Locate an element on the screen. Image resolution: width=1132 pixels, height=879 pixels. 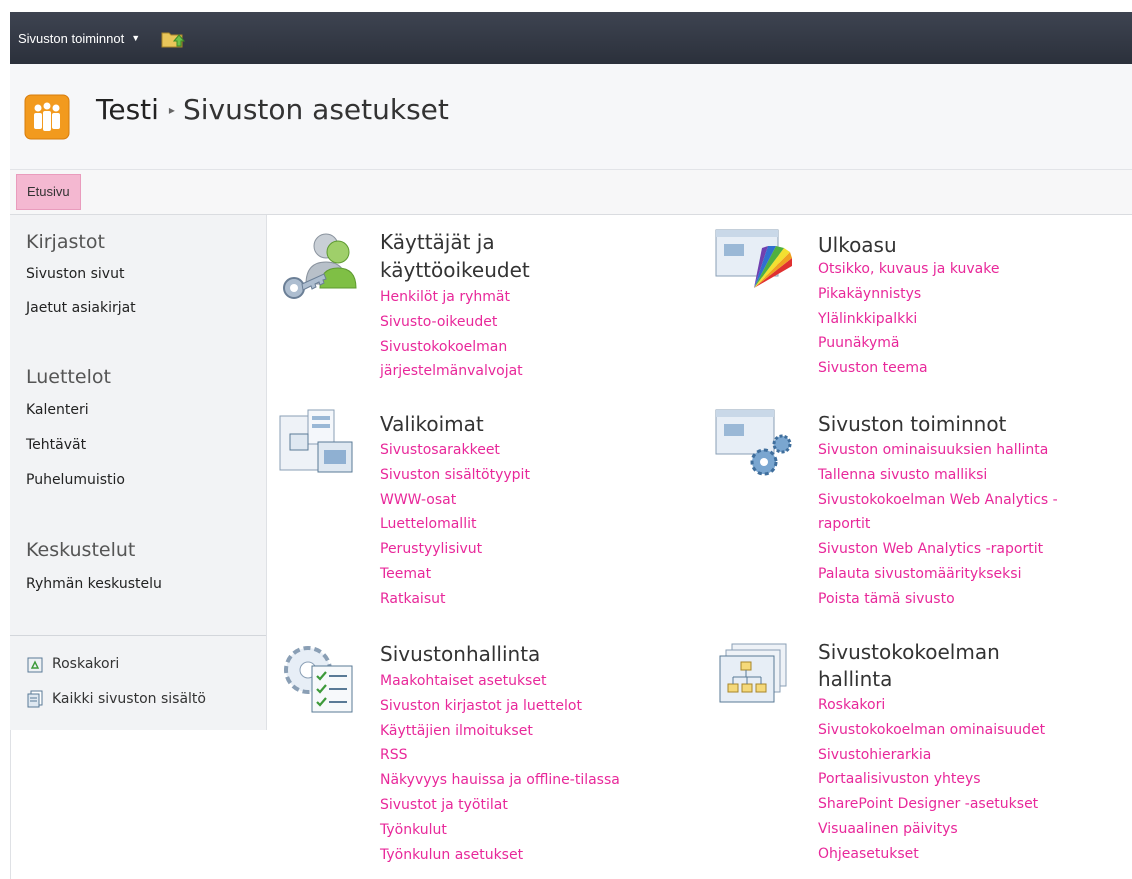
section-title-users-line1: Käyttäjät ja is located at coordinates (437, 242).